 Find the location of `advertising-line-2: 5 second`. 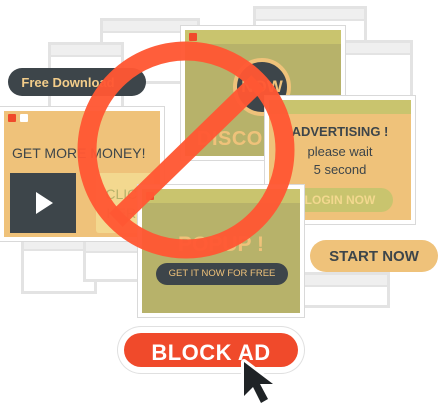

advertising-line-2: 5 second is located at coordinates (340, 169).